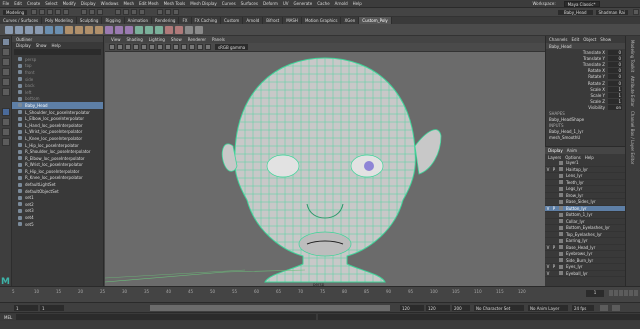 Image resolution: width=640 pixels, height=329 pixels. I want to click on menu-item: Mesh, so click(128, 3).